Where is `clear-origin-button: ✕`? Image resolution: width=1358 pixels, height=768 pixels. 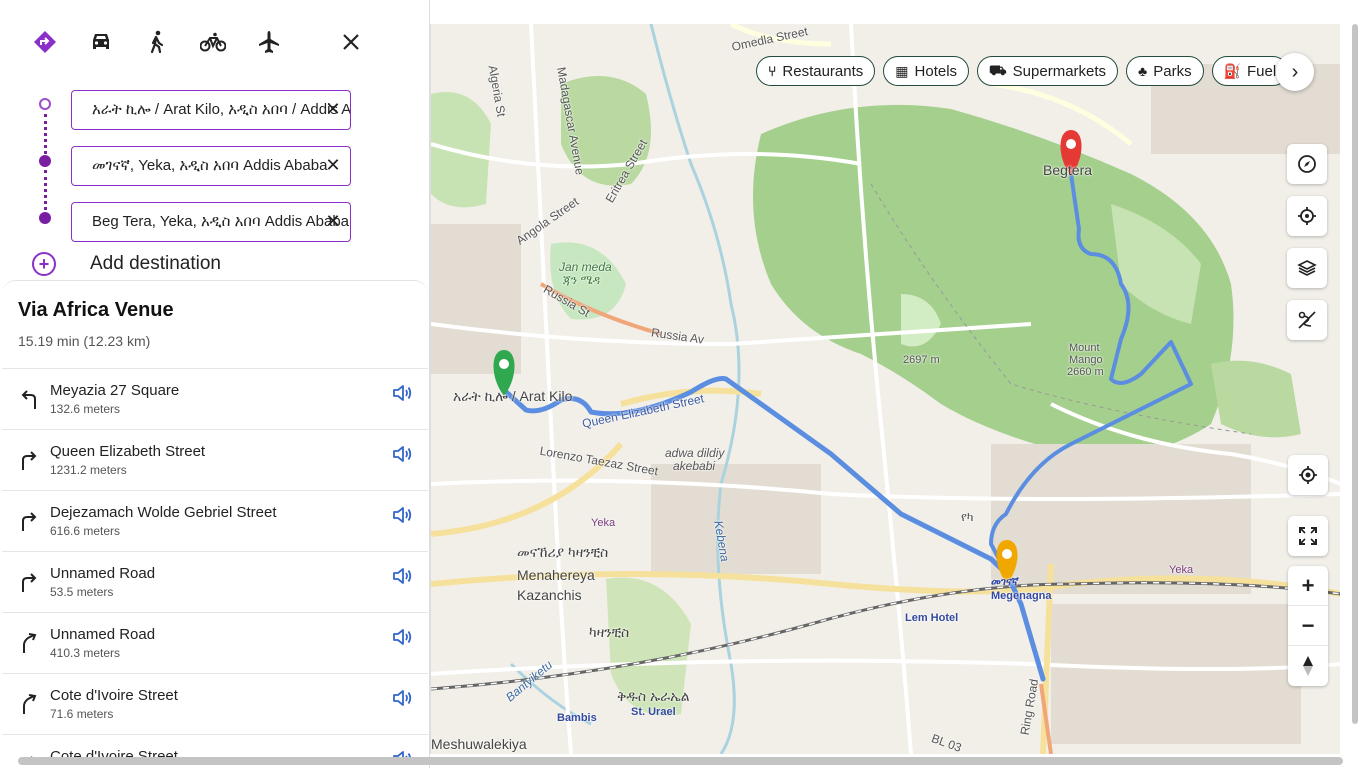 clear-origin-button: ✕ is located at coordinates (333, 109).